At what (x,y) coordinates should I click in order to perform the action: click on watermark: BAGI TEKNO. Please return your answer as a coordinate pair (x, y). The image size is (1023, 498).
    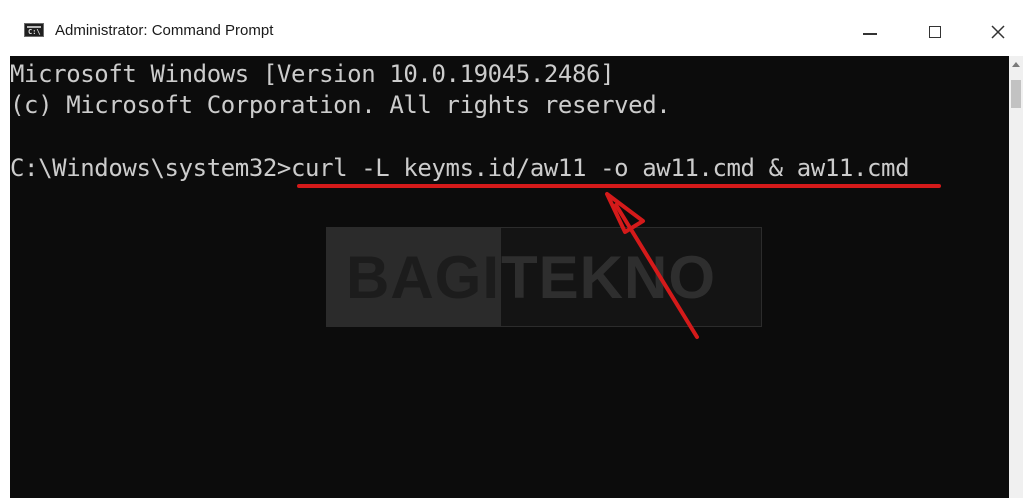
    Looking at the image, I should click on (544, 277).